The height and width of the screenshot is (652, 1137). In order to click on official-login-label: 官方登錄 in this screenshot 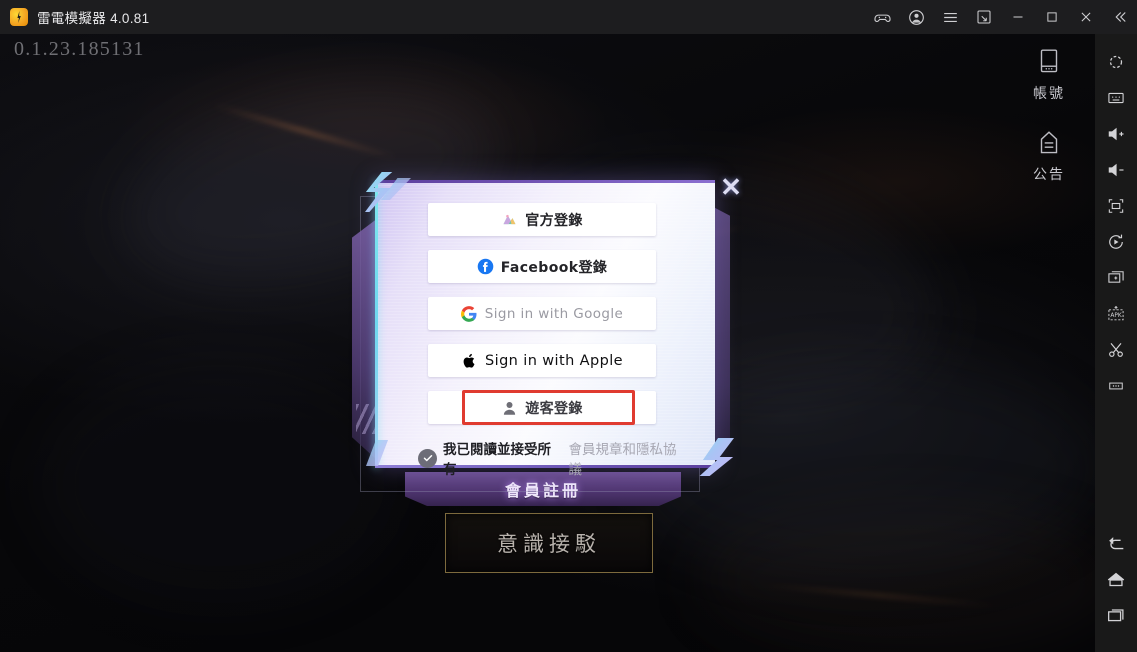, I will do `click(554, 220)`.